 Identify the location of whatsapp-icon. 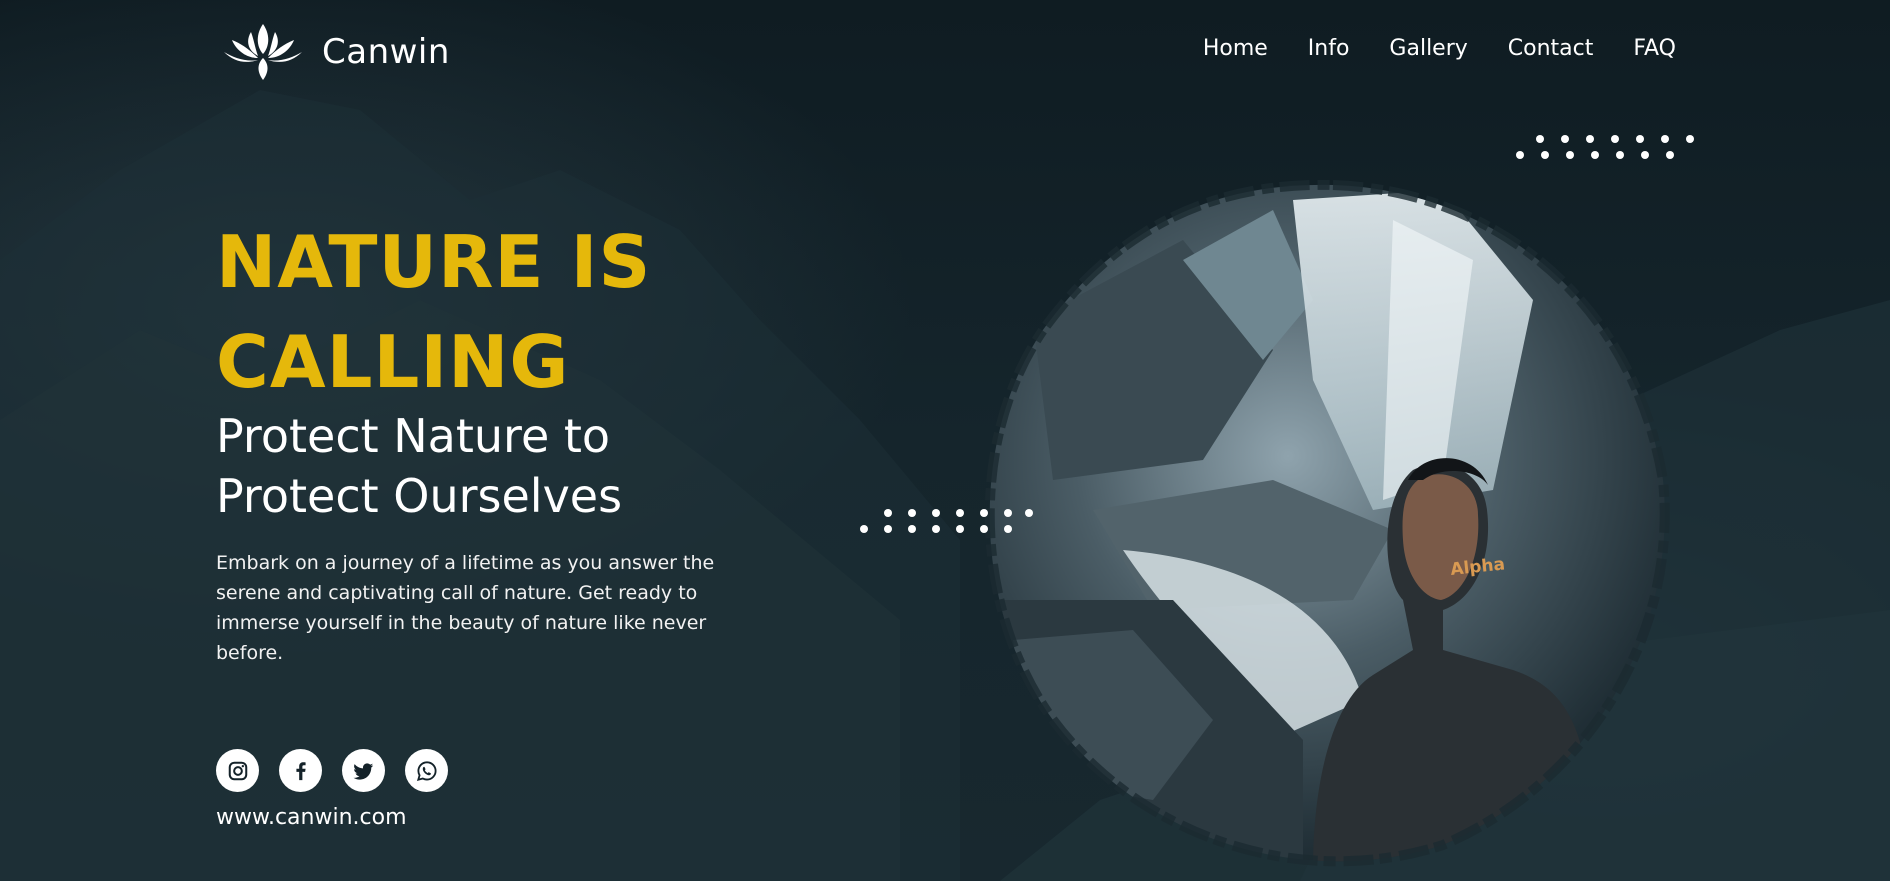
(426, 770).